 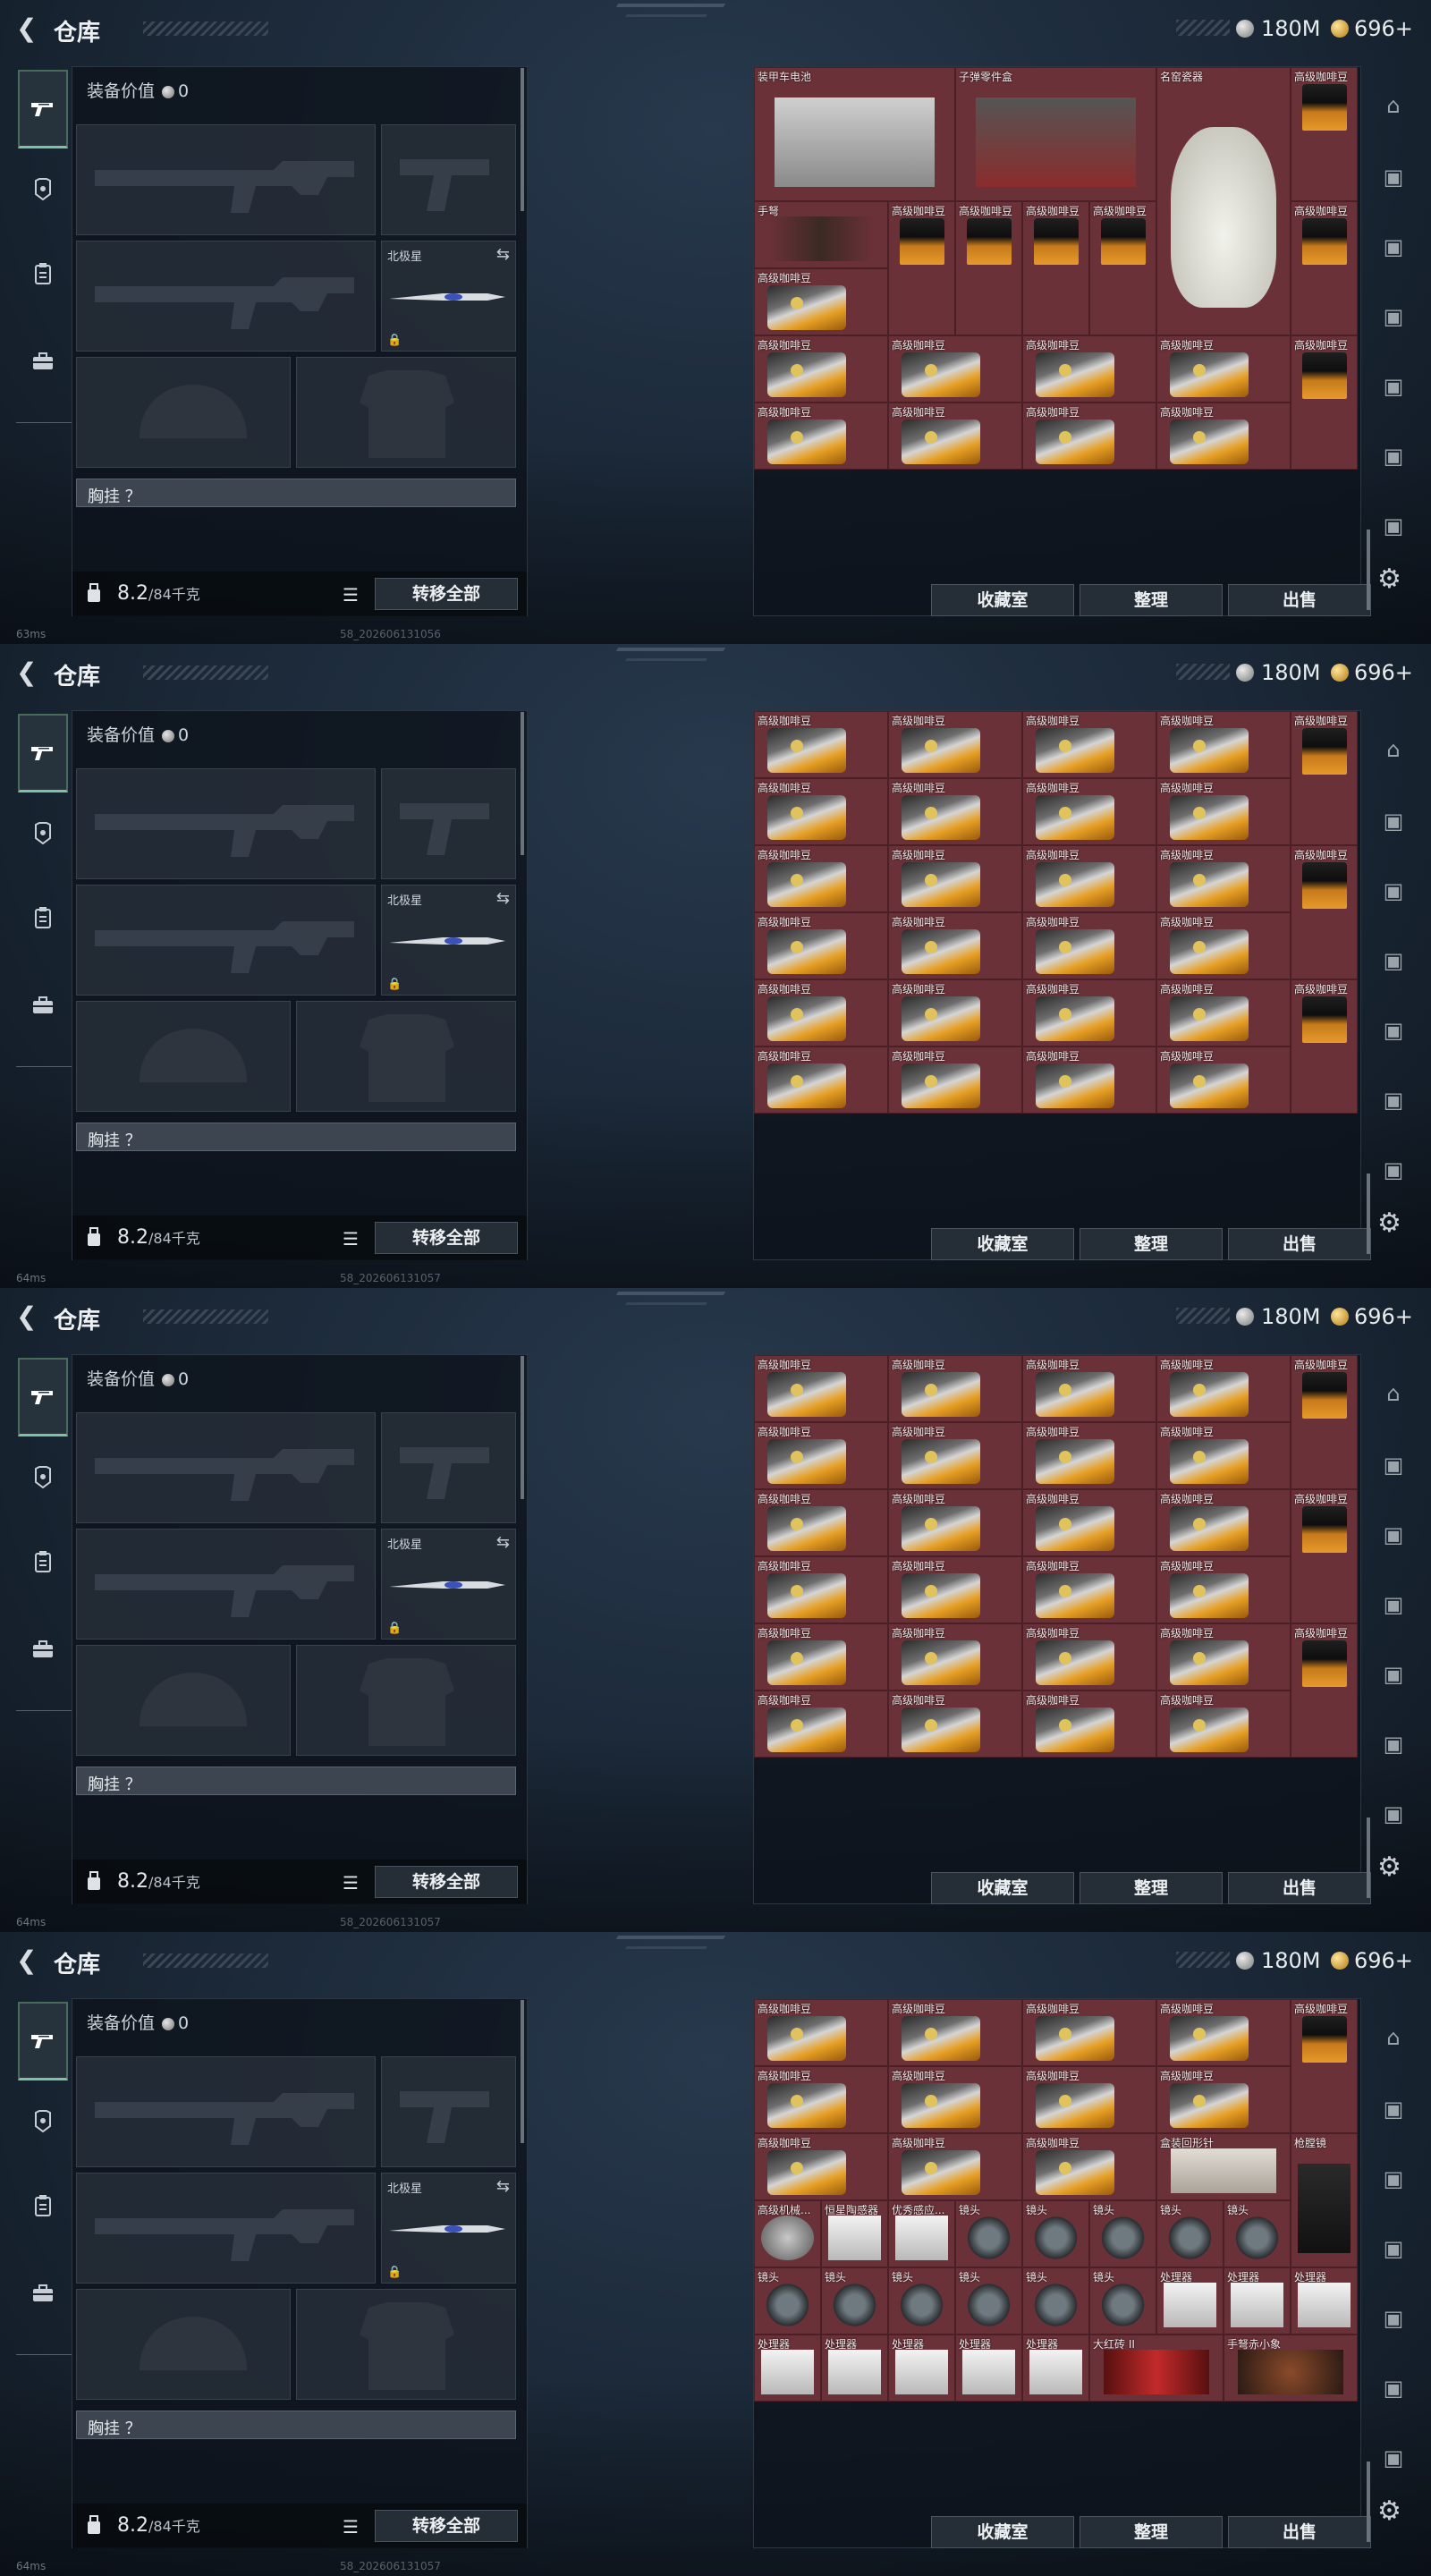 I want to click on melee-slot: 北极星 ⇆ 🔒, so click(x=449, y=2228).